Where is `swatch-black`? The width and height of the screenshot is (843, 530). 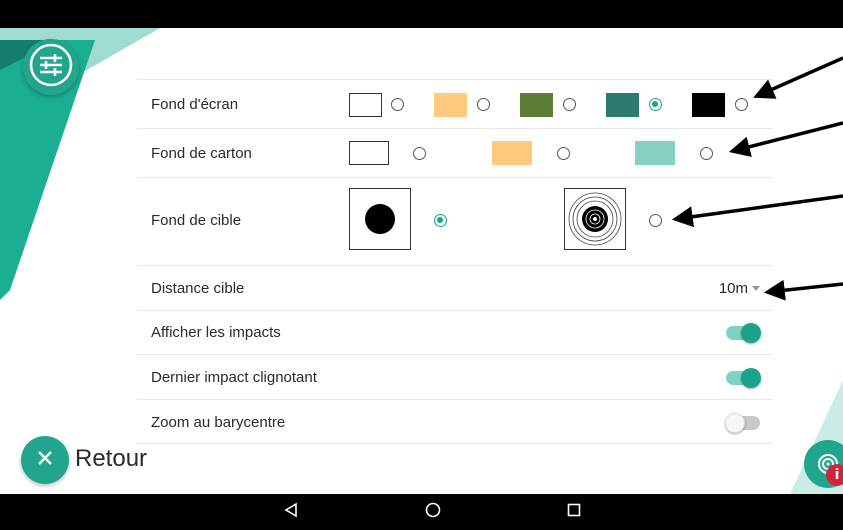 swatch-black is located at coordinates (708, 105).